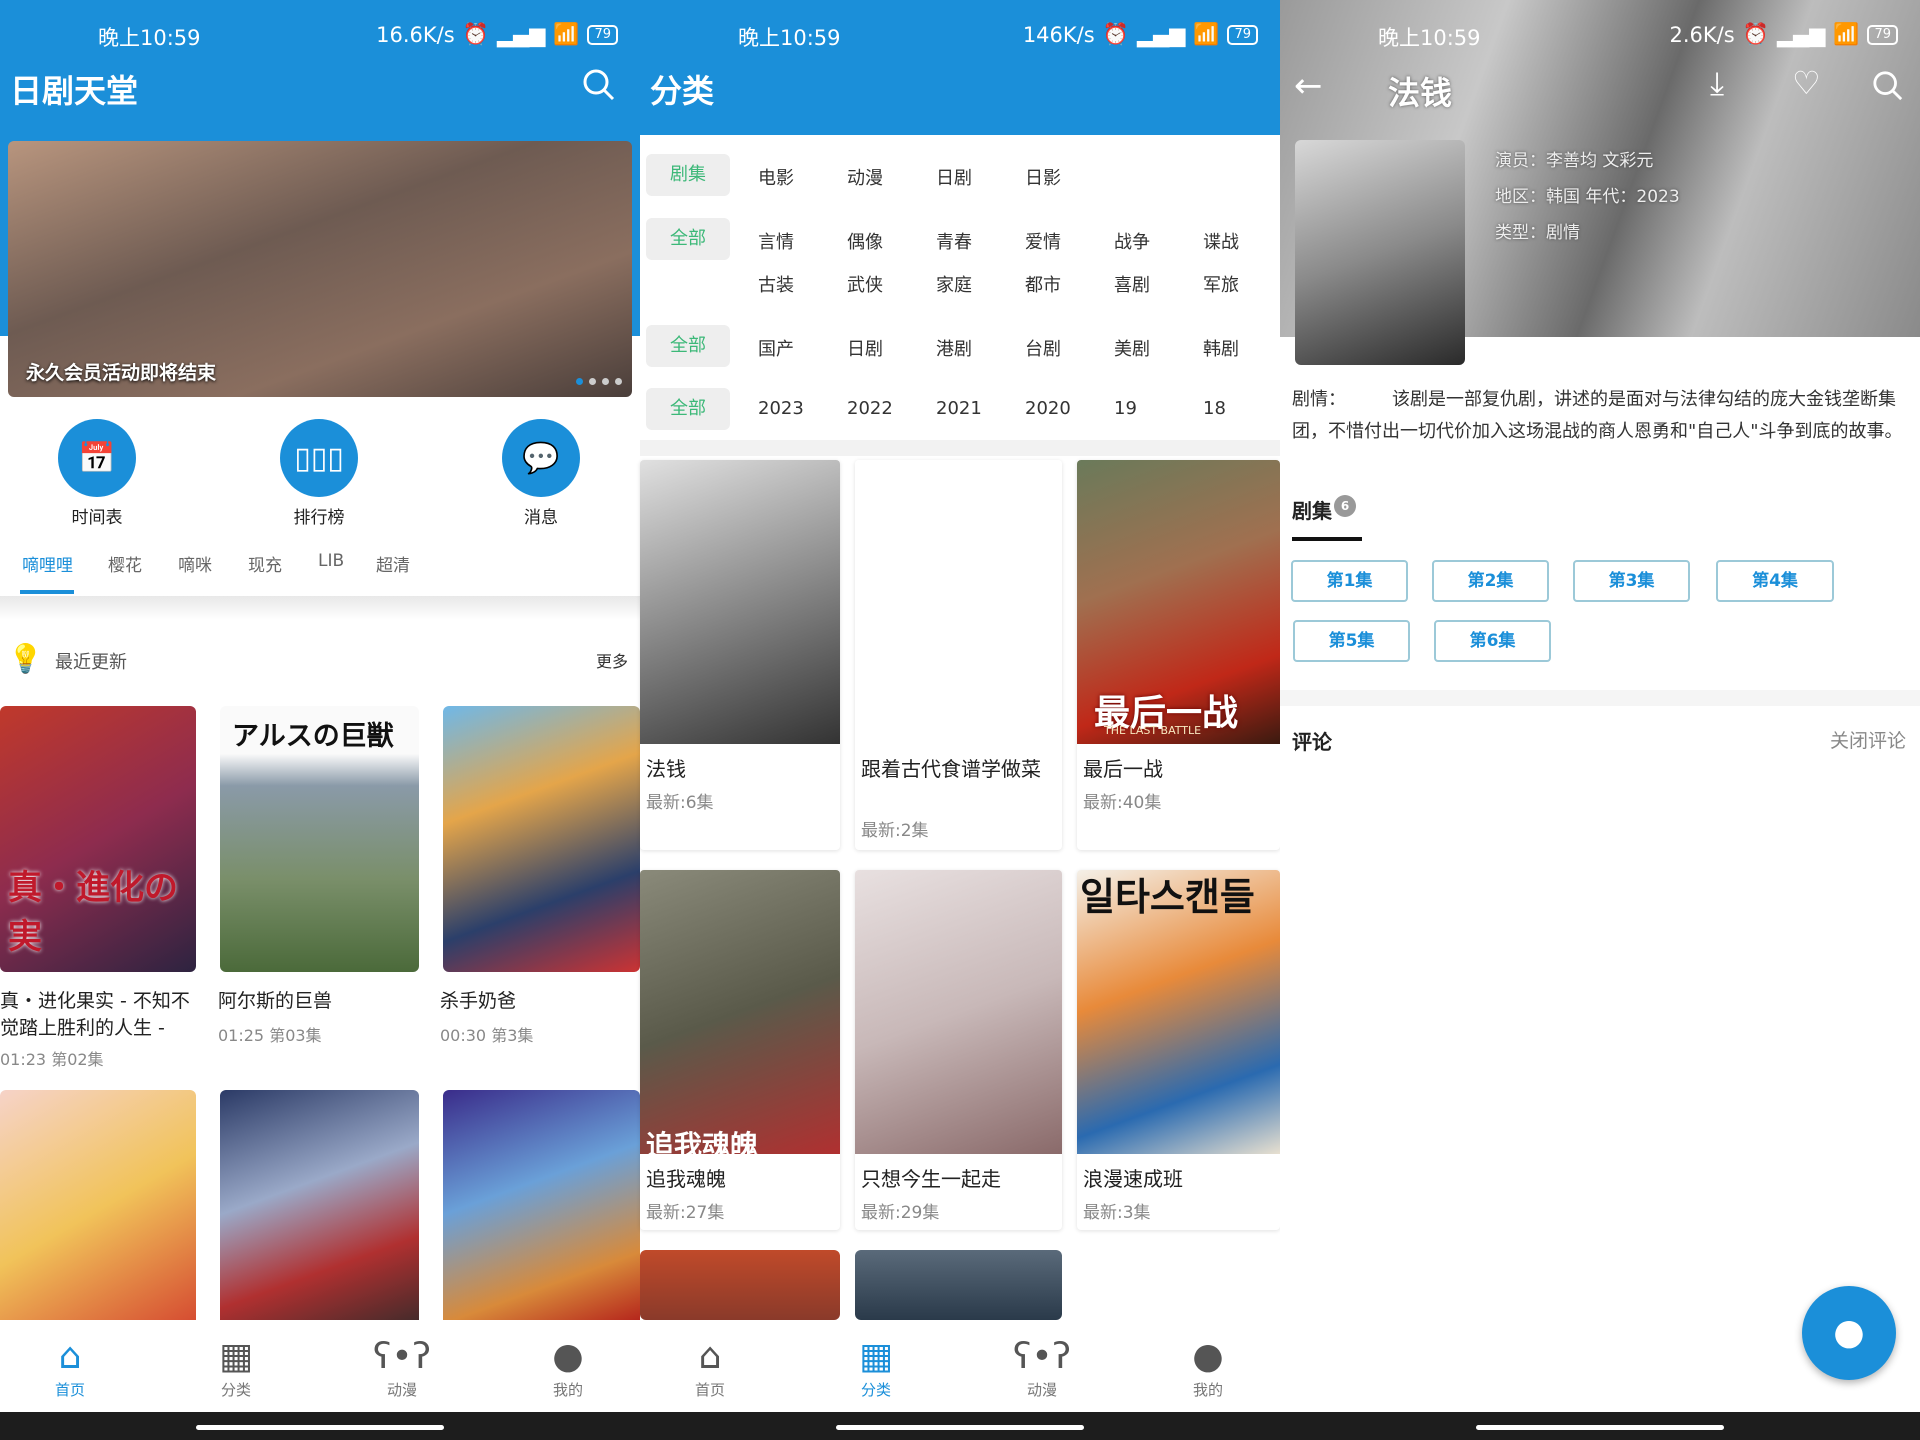  I want to click on tab-xianchong: 现充, so click(265, 563).